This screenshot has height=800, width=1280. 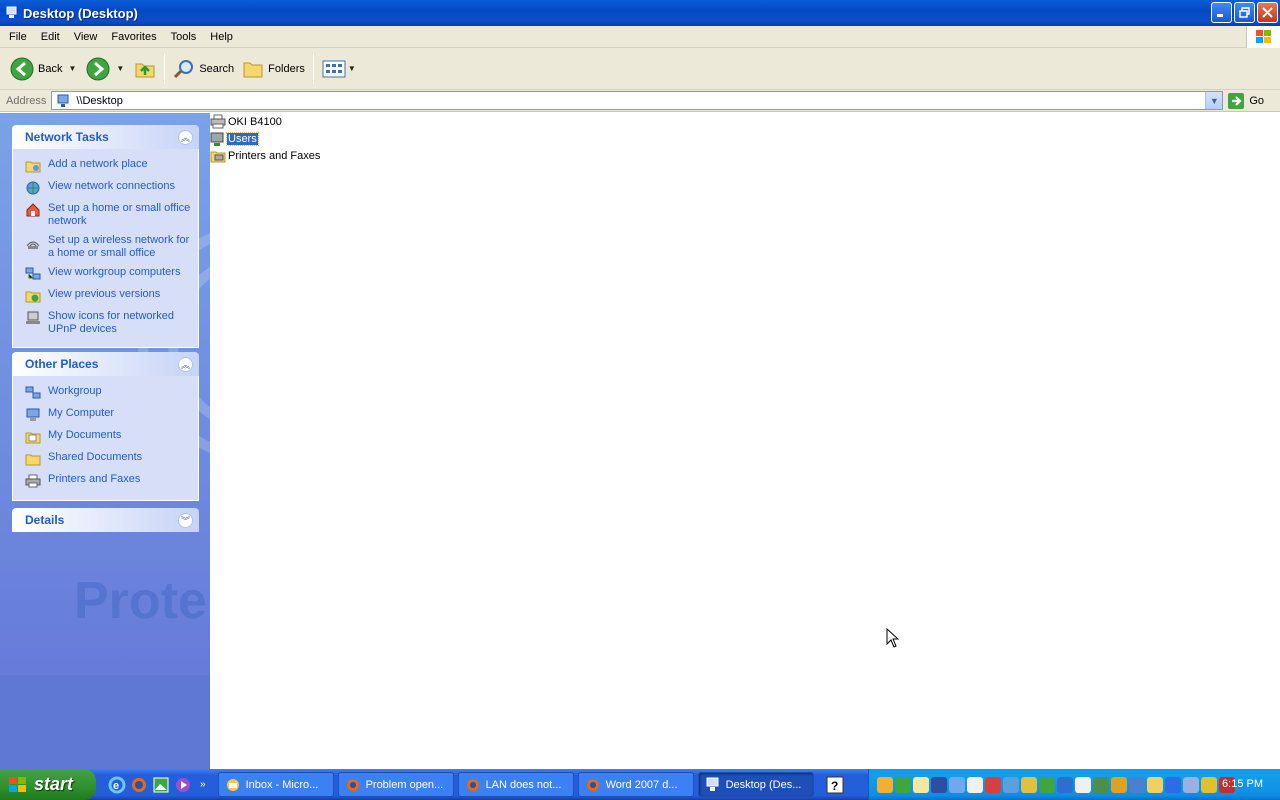 What do you see at coordinates (18, 37) in the screenshot?
I see `menu-file: File` at bounding box center [18, 37].